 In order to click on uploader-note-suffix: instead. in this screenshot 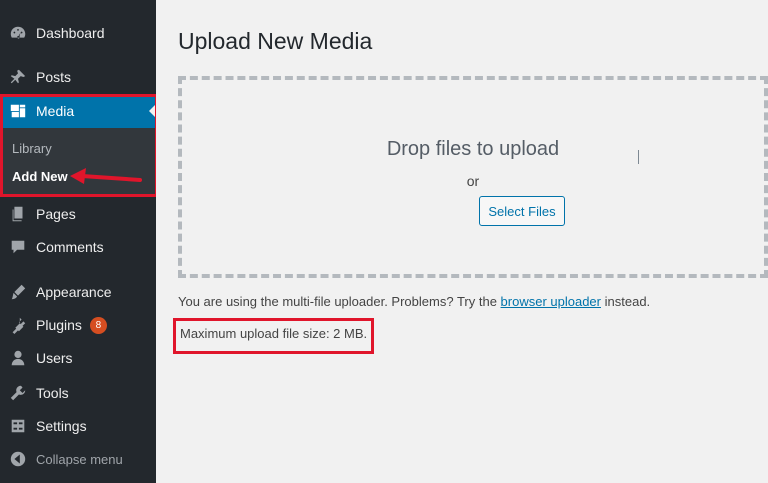, I will do `click(627, 301)`.